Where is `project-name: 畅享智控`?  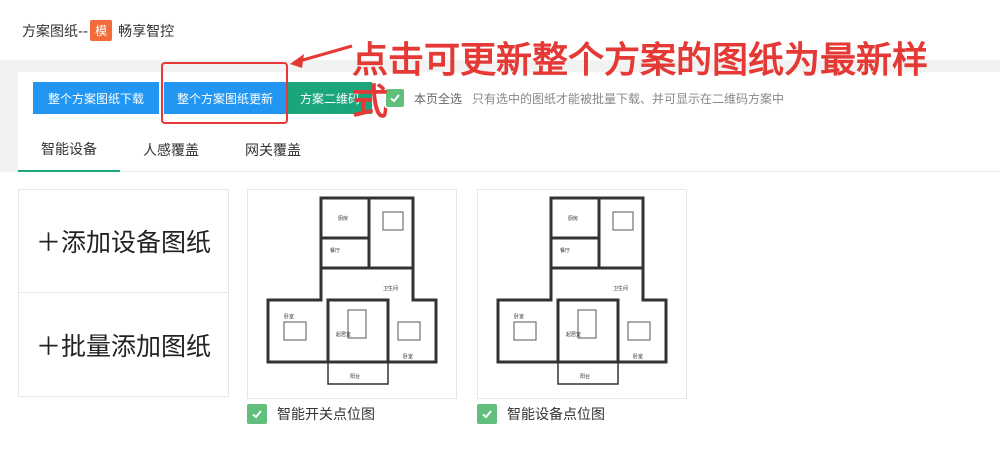
project-name: 畅享智控 is located at coordinates (146, 31).